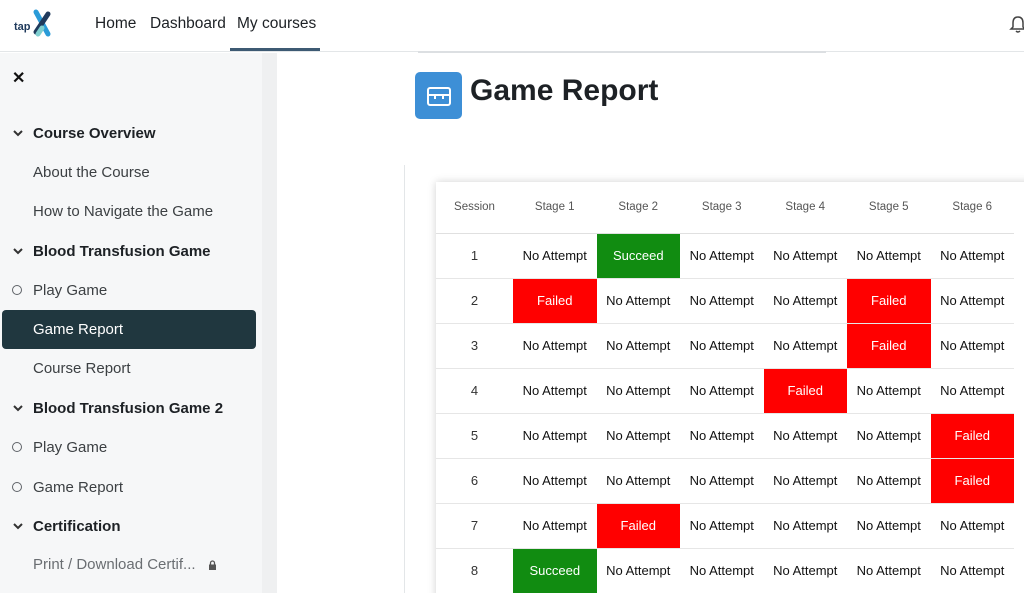 This screenshot has height=593, width=1024. I want to click on game-report-icon, so click(438, 95).